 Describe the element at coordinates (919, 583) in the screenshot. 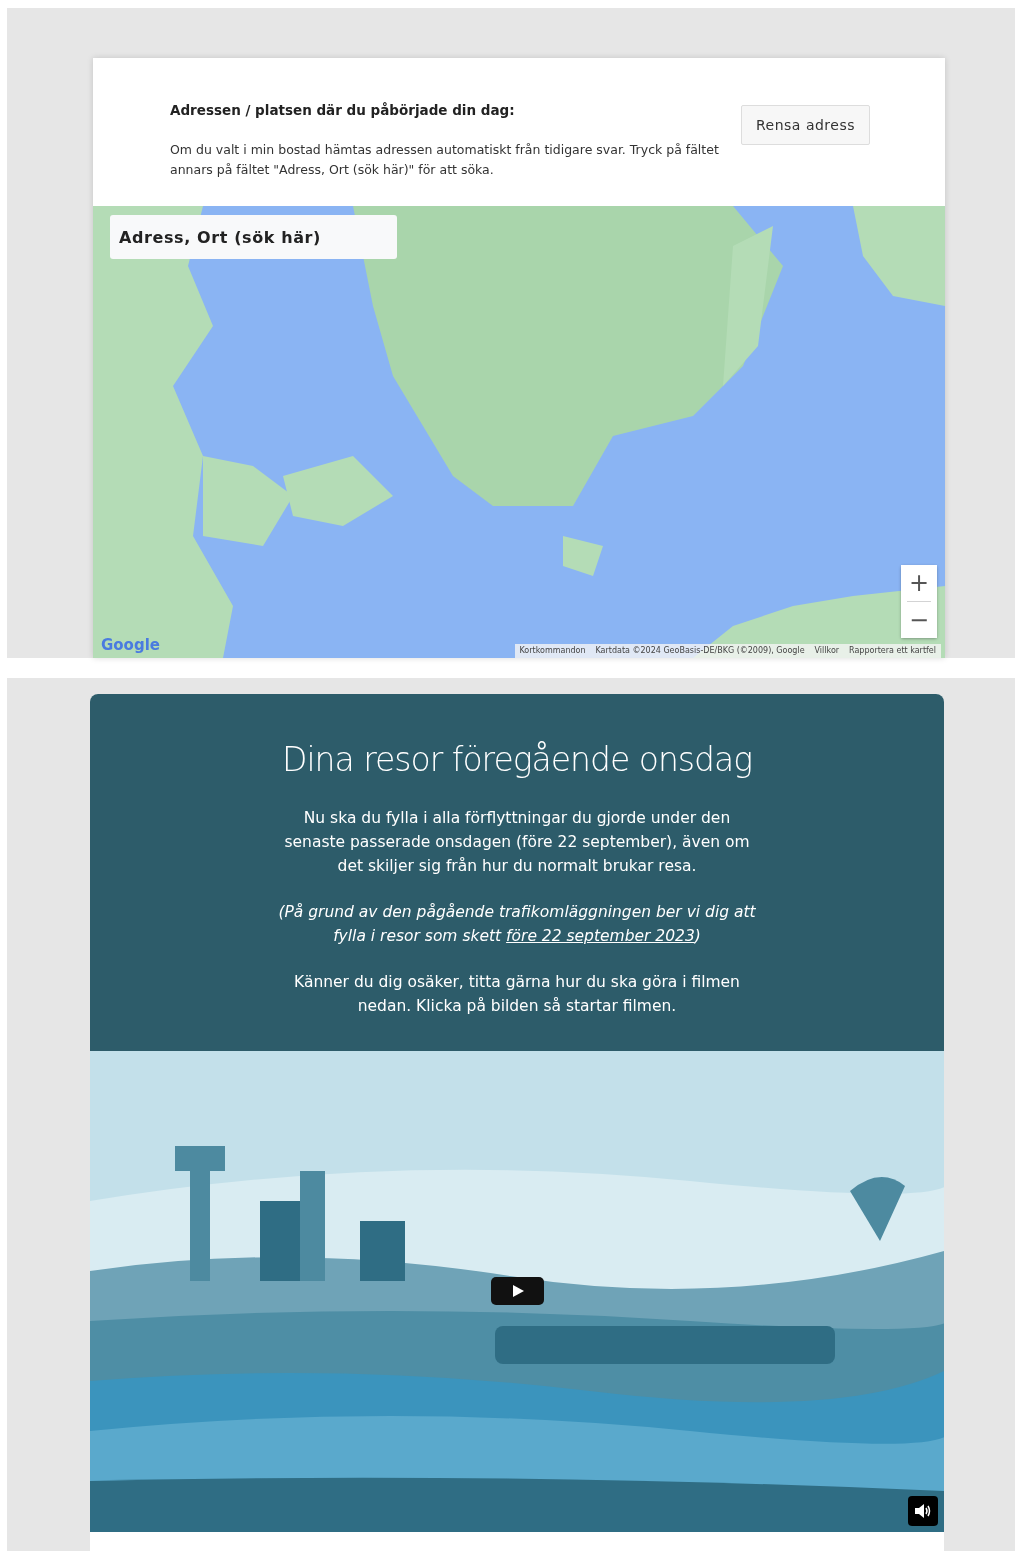

I see `zoom-in-button: +` at that location.